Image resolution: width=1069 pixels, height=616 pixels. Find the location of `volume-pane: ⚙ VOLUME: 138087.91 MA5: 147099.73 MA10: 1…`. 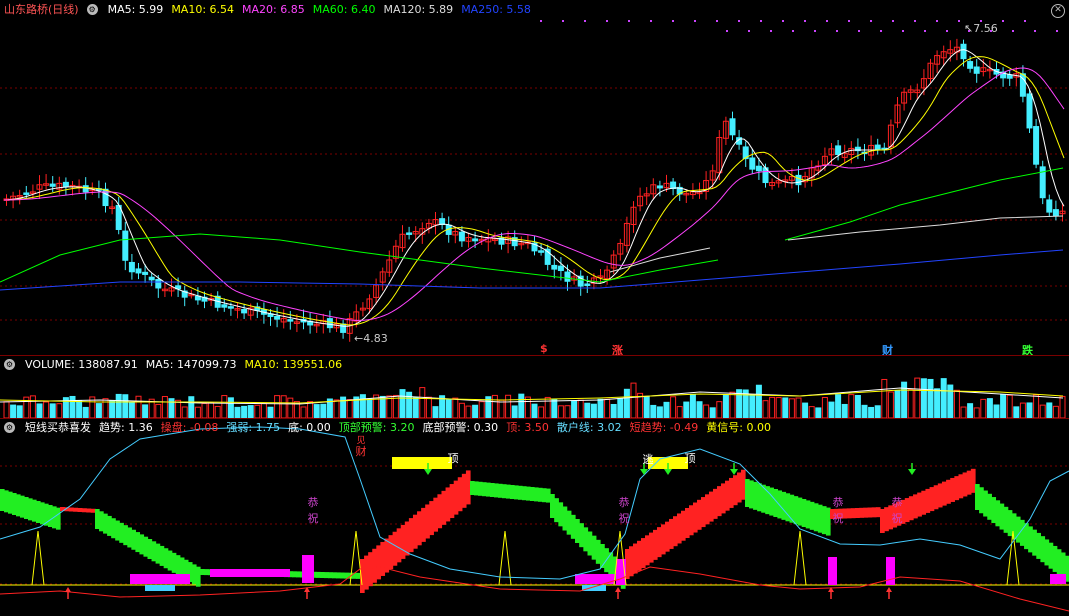

volume-pane: ⚙ VOLUME: 138087.91 MA5: 147099.73 MA10: 1… is located at coordinates (534, 387).